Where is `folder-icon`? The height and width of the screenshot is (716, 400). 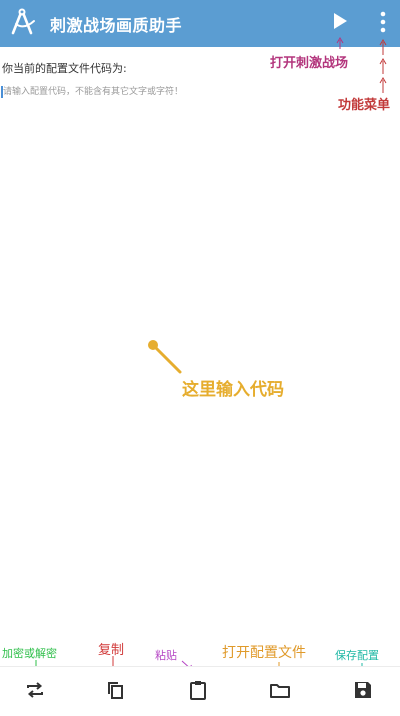 folder-icon is located at coordinates (280, 690).